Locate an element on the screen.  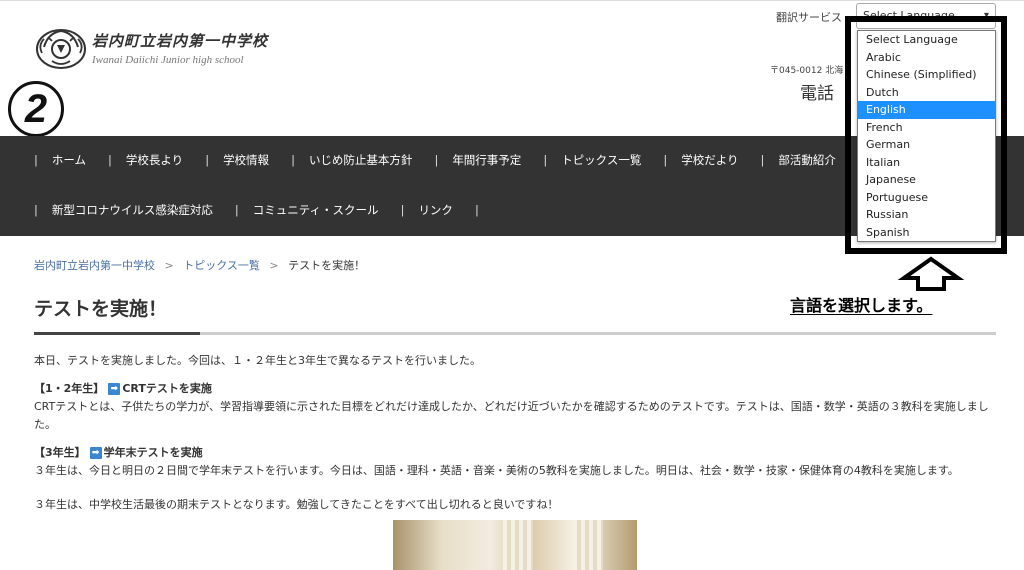
section-1-label: 【1・2年生】 is located at coordinates (69, 388).